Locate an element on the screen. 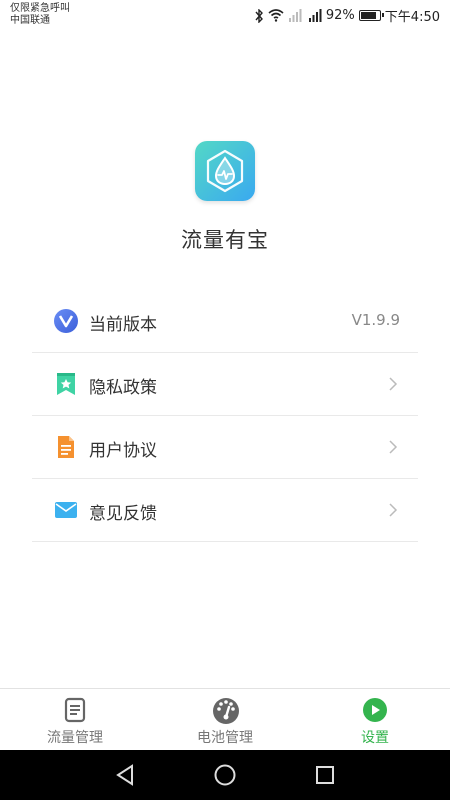  carrier-info: 仅限紧急呼叫 中国联通 is located at coordinates (40, 15).